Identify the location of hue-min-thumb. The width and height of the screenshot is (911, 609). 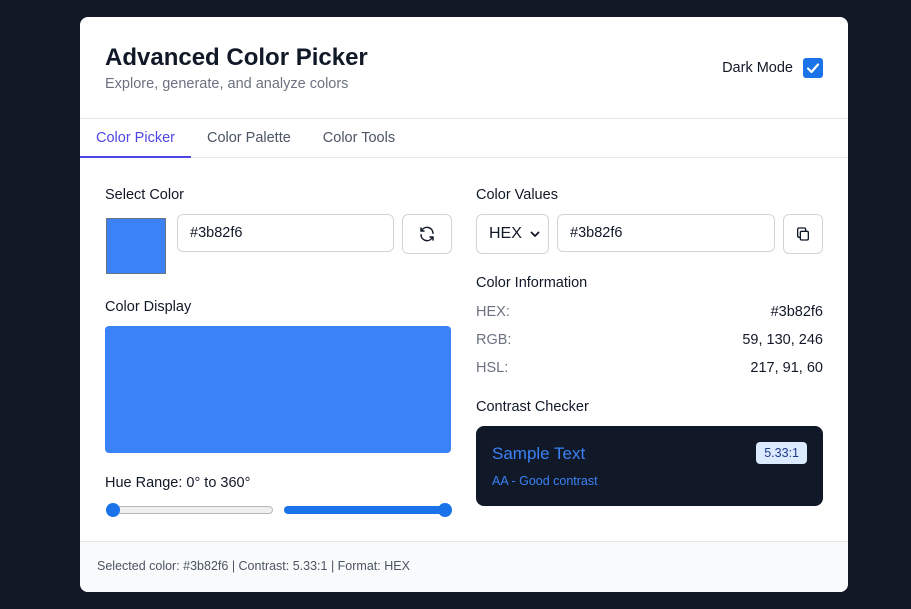
(113, 510).